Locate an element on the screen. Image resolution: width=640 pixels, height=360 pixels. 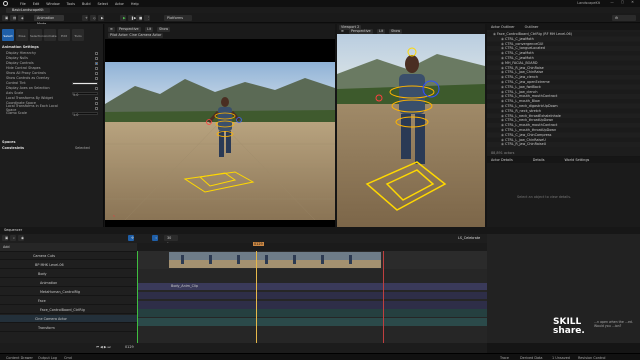
menu-file: File is located at coordinates (23, 4).